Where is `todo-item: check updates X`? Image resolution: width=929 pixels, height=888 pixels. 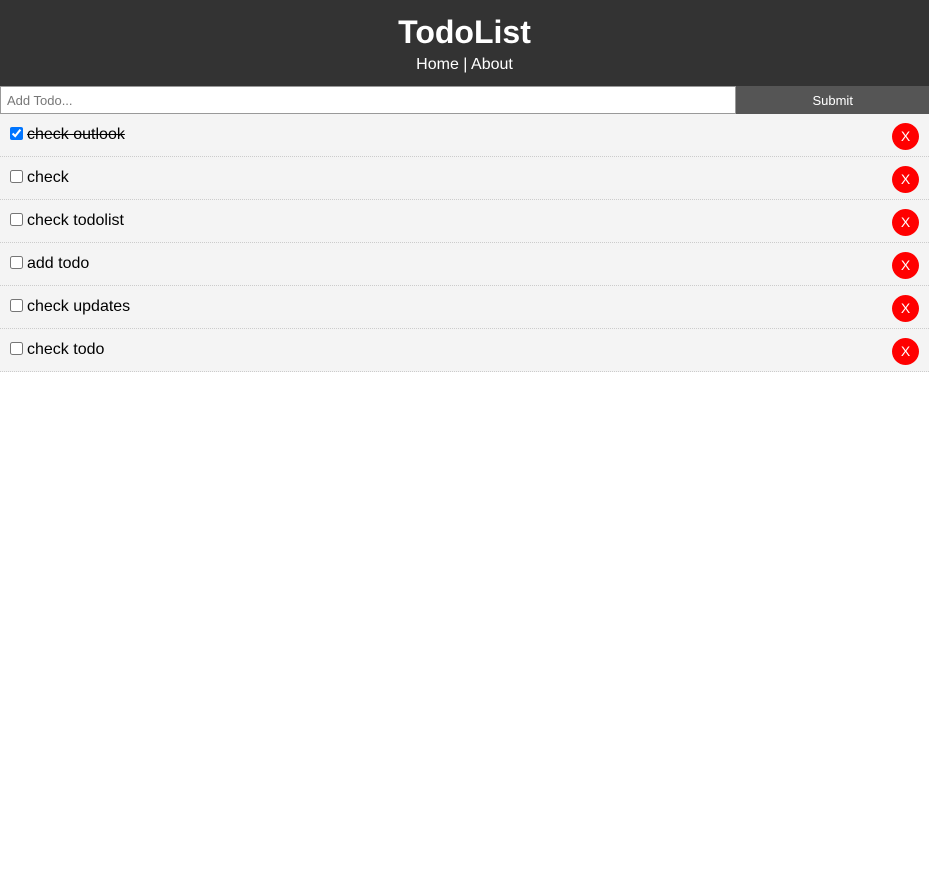
todo-item: check updates X is located at coordinates (464, 307).